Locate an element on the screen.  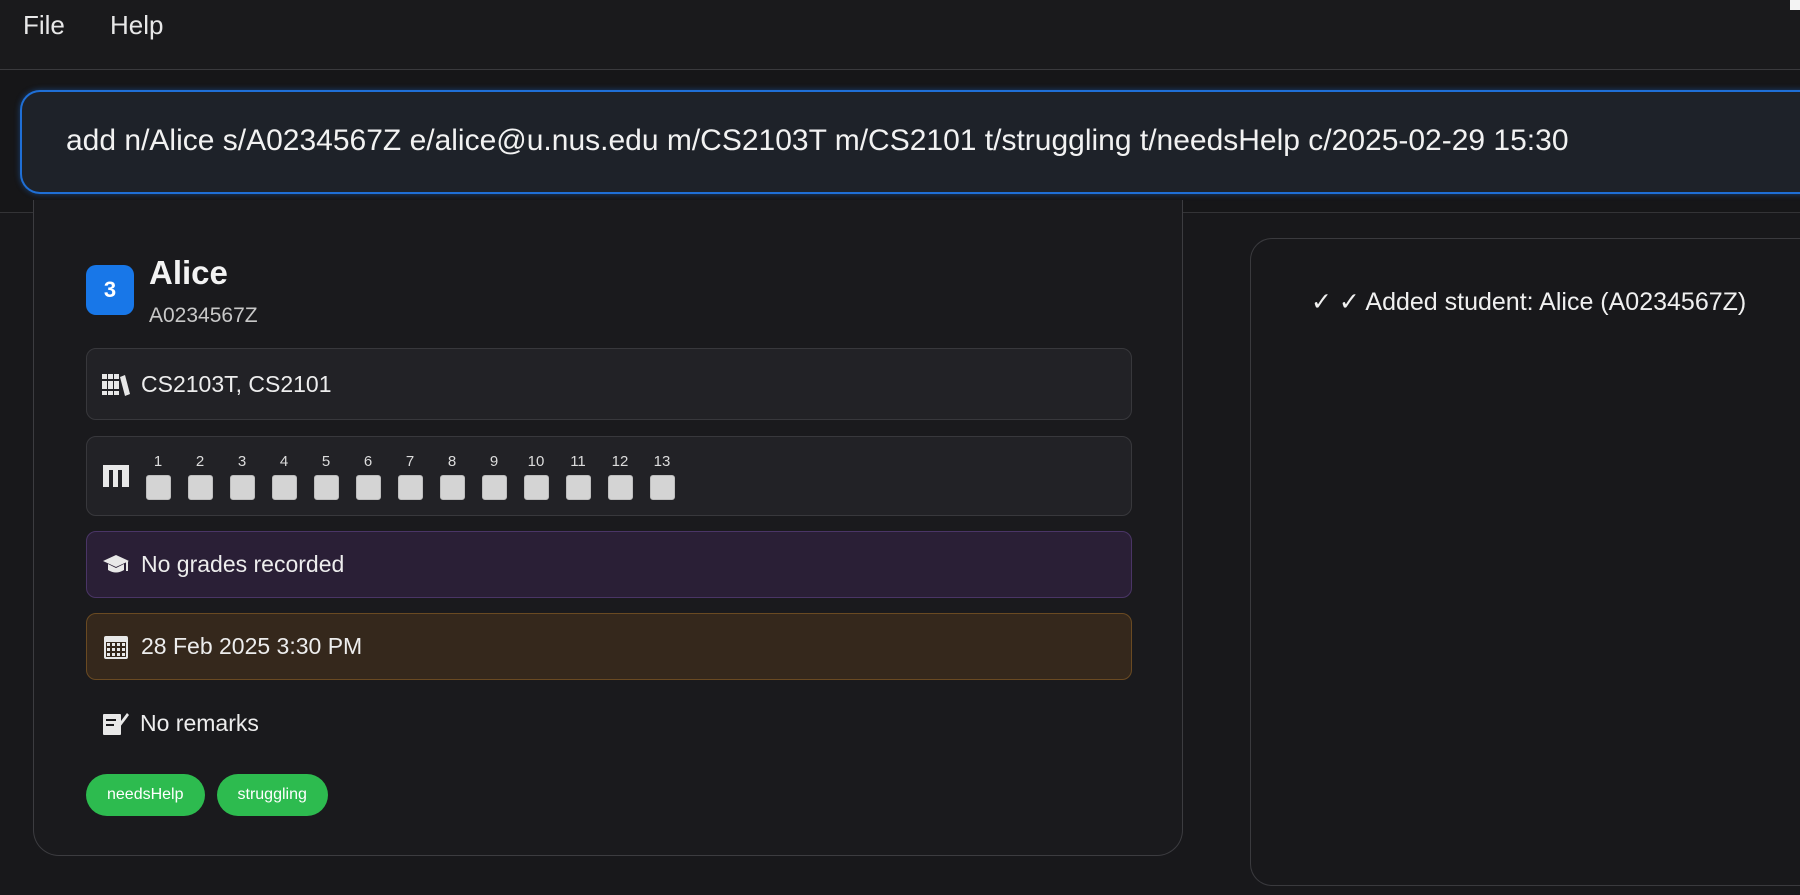
week-item: 5 is located at coordinates (326, 476).